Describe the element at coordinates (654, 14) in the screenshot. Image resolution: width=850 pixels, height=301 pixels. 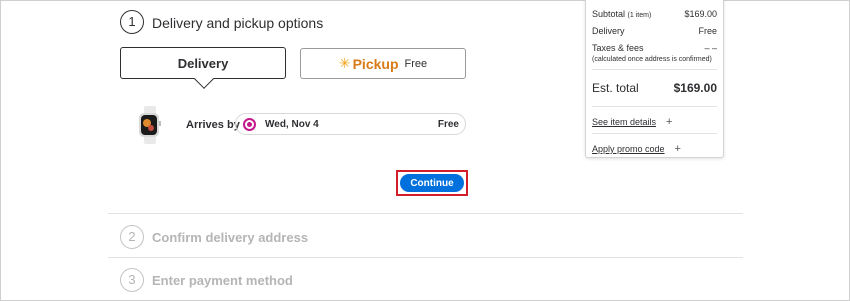
I see `subtotal-row: Subtotal (1 item) $169.00` at that location.